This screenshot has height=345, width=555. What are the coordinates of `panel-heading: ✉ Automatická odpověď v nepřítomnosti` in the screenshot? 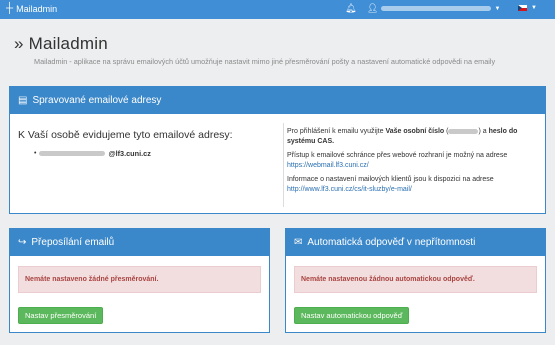 It's located at (415, 242).